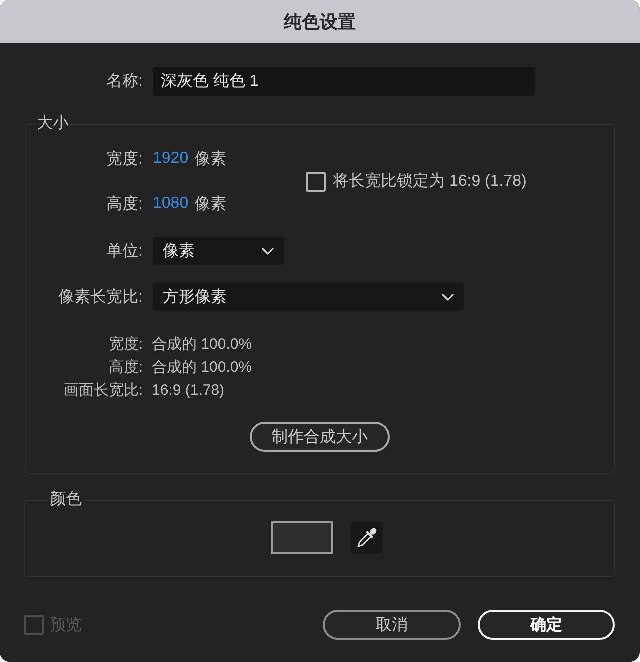  I want to click on info-label: 宽度:, so click(125, 344).